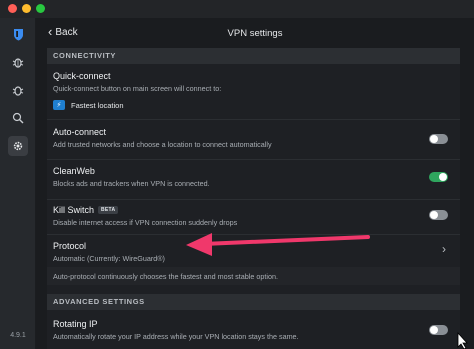 Image resolution: width=474 pixels, height=349 pixels. I want to click on quick-connect-option-label: Fastest location, so click(97, 105).